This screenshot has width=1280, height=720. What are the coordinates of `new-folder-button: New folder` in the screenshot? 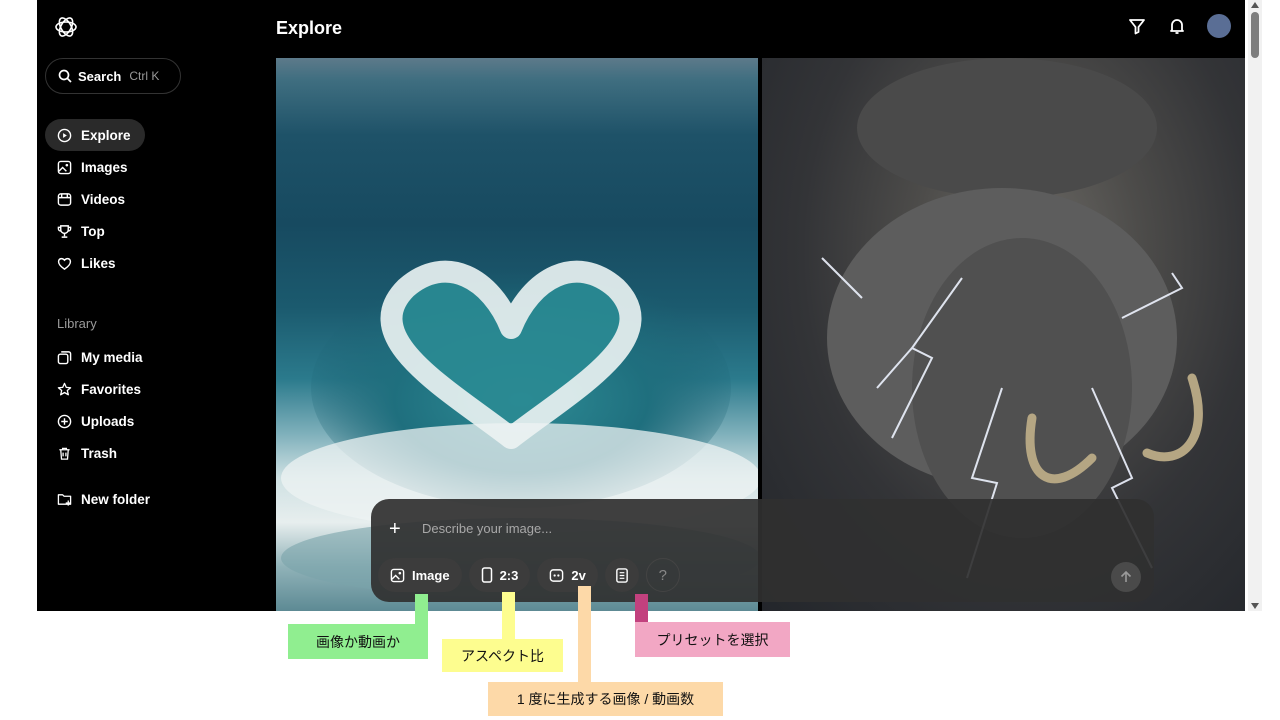 It's located at (104, 499).